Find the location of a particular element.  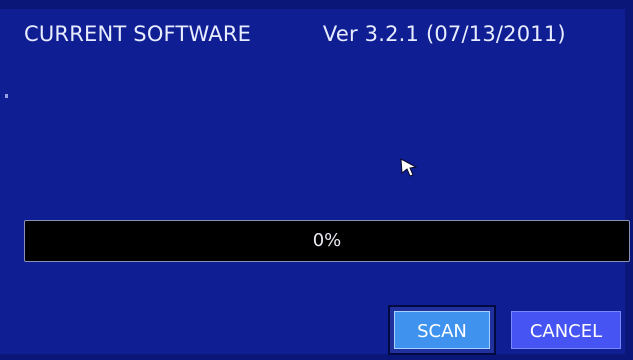

right-border is located at coordinates (629, 180).